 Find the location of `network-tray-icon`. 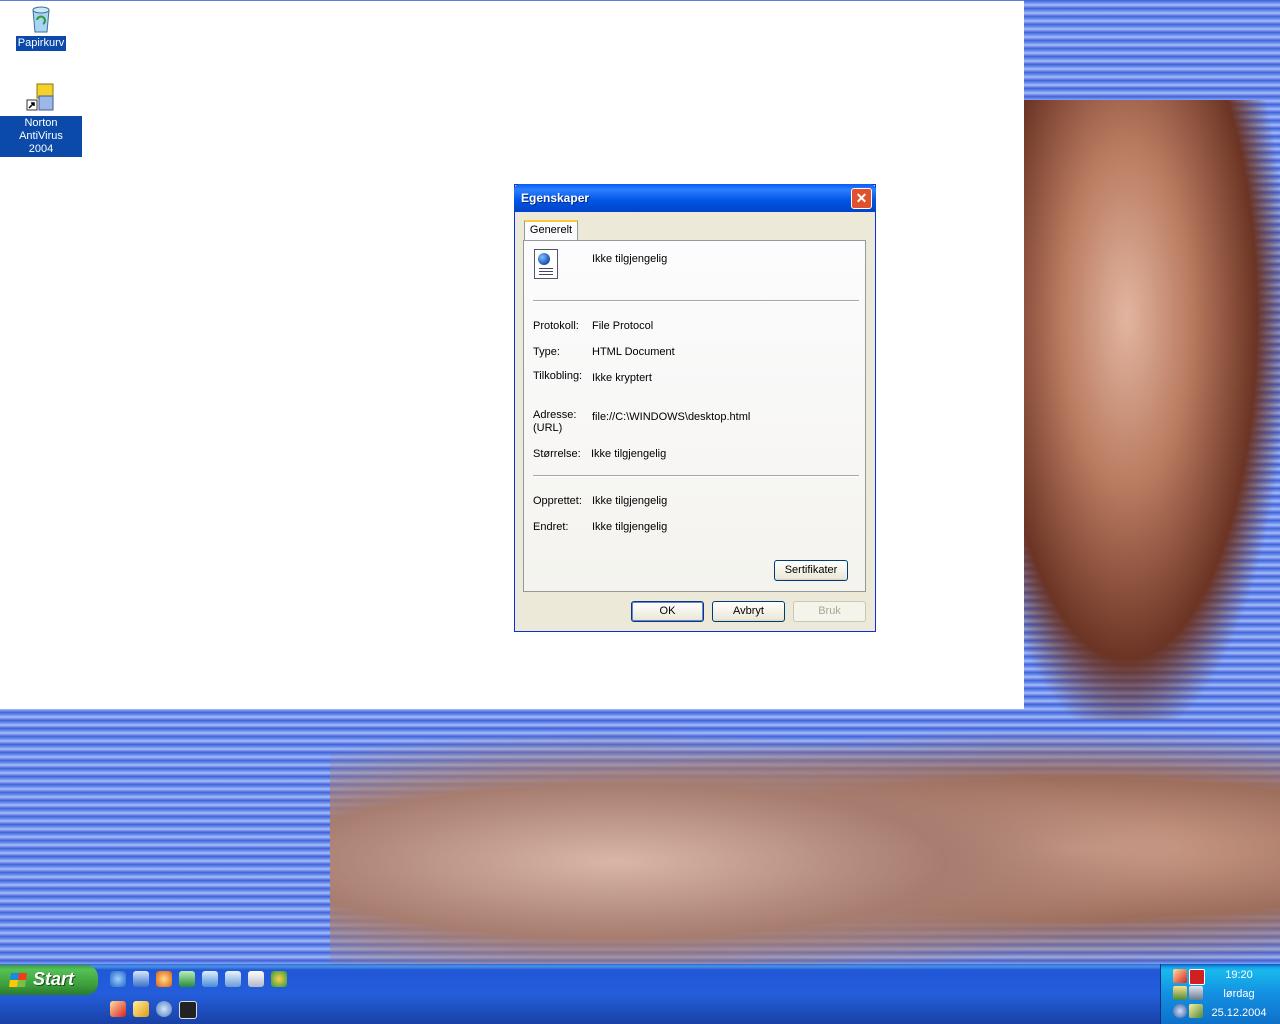

network-tray-icon is located at coordinates (1196, 993).